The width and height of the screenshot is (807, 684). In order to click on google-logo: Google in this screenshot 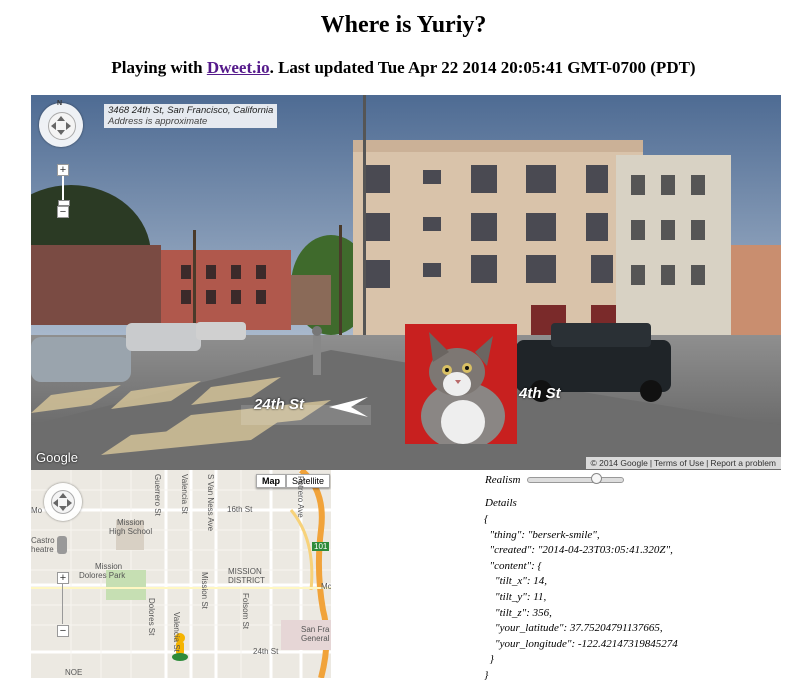, I will do `click(57, 457)`.